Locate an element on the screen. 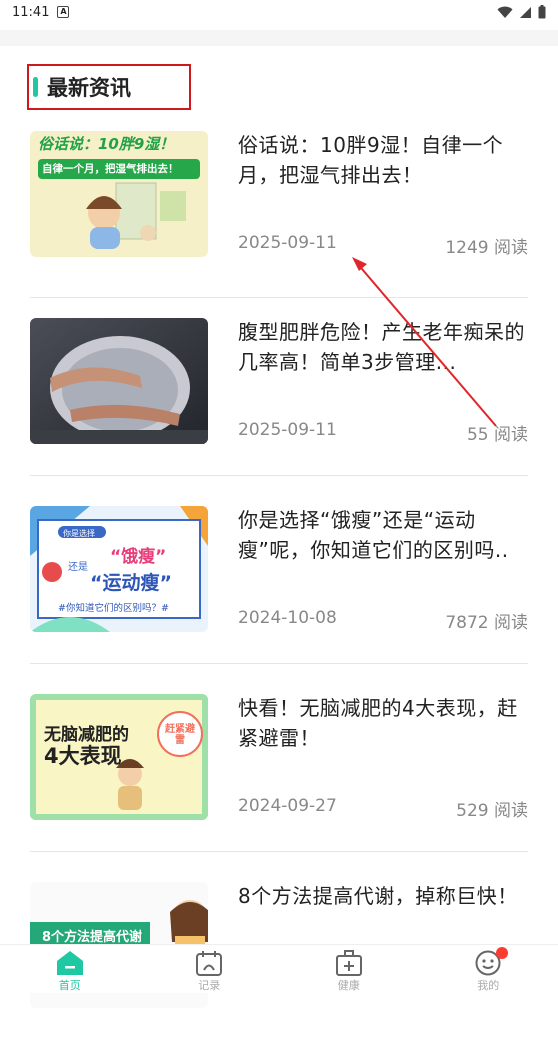  nav-label-home: 首页 is located at coordinates (70, 985).